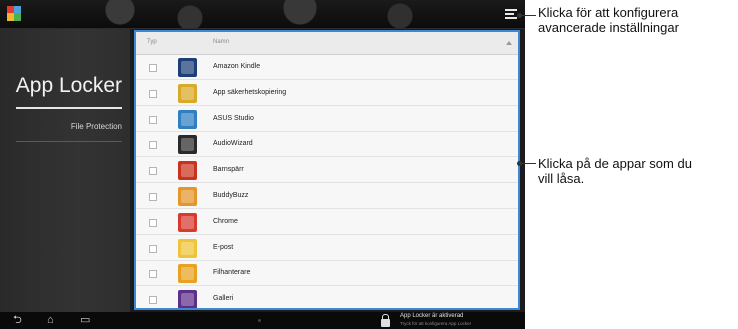 The width and height of the screenshot is (738, 329). Describe the element at coordinates (327, 297) in the screenshot. I see `app-row: Galleri` at that location.